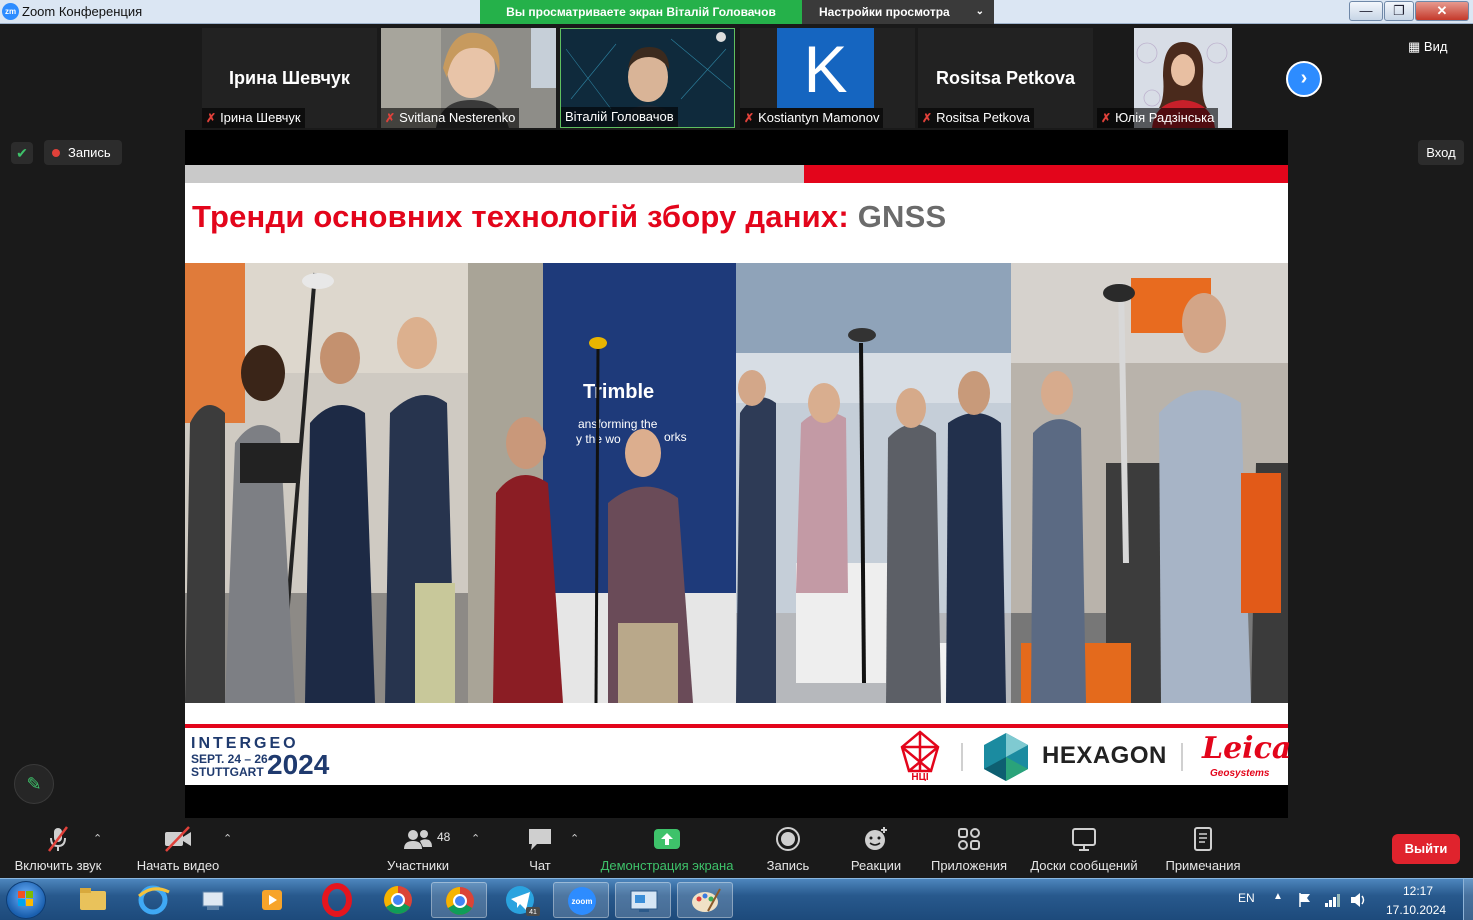  Describe the element at coordinates (92, 900) in the screenshot. I see `taskbar-explorer` at that location.